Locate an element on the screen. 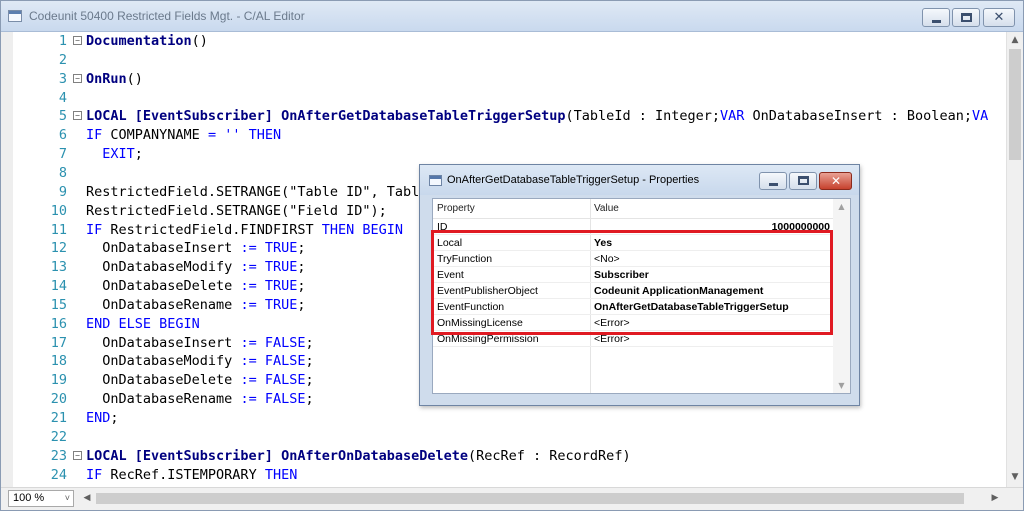 This screenshot has height=511, width=1024. code-line: 22 is located at coordinates (503, 437).